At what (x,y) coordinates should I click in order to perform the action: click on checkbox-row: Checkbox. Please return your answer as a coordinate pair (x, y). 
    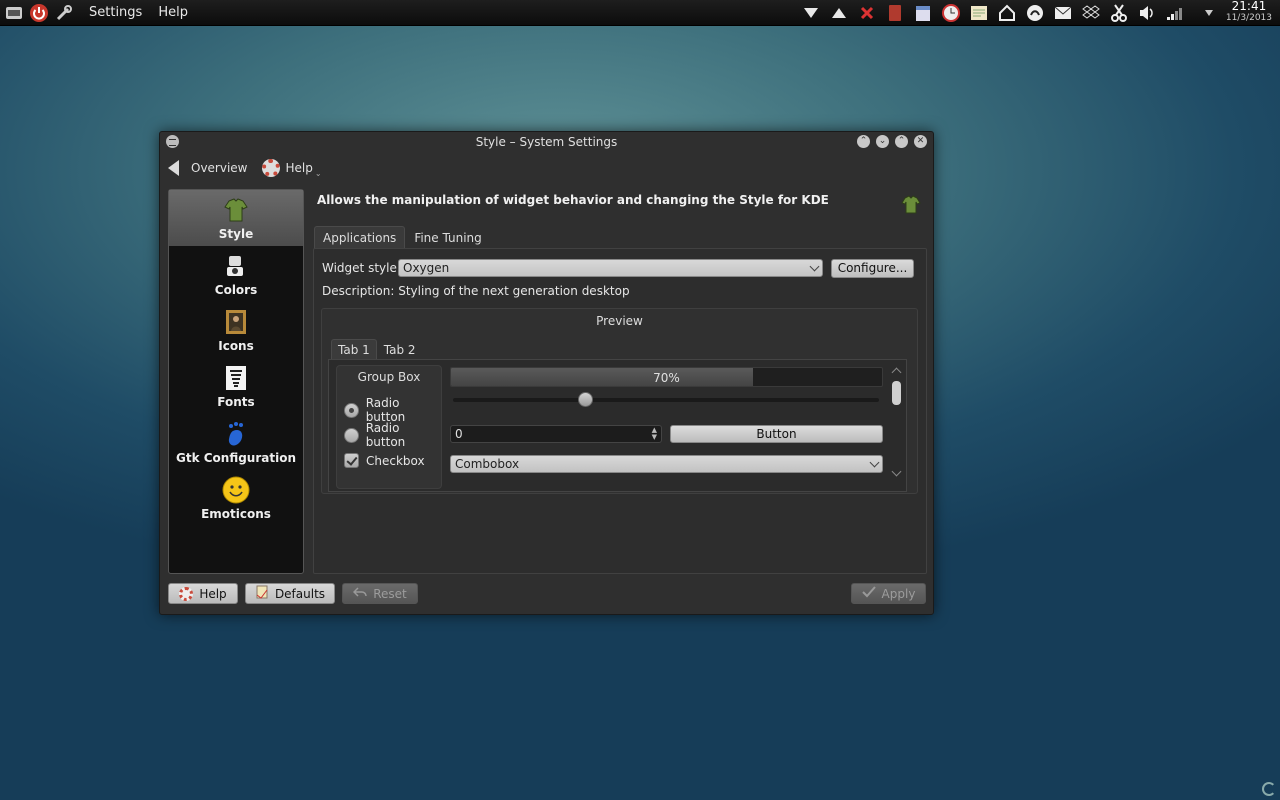
    Looking at the image, I should click on (384, 460).